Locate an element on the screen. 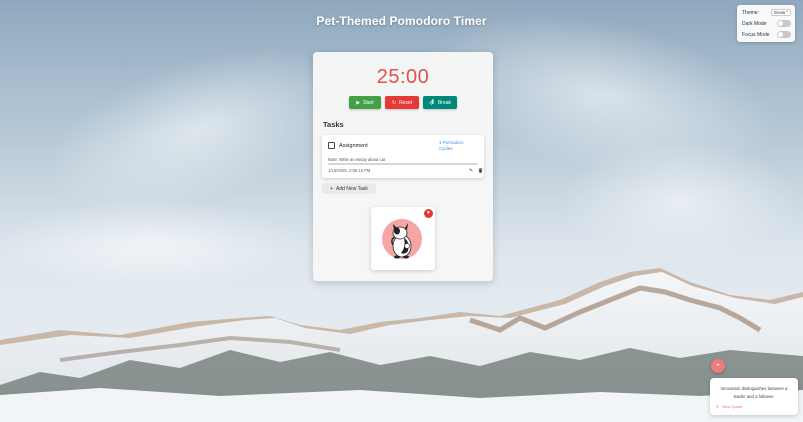  break-label: Break is located at coordinates (444, 102).